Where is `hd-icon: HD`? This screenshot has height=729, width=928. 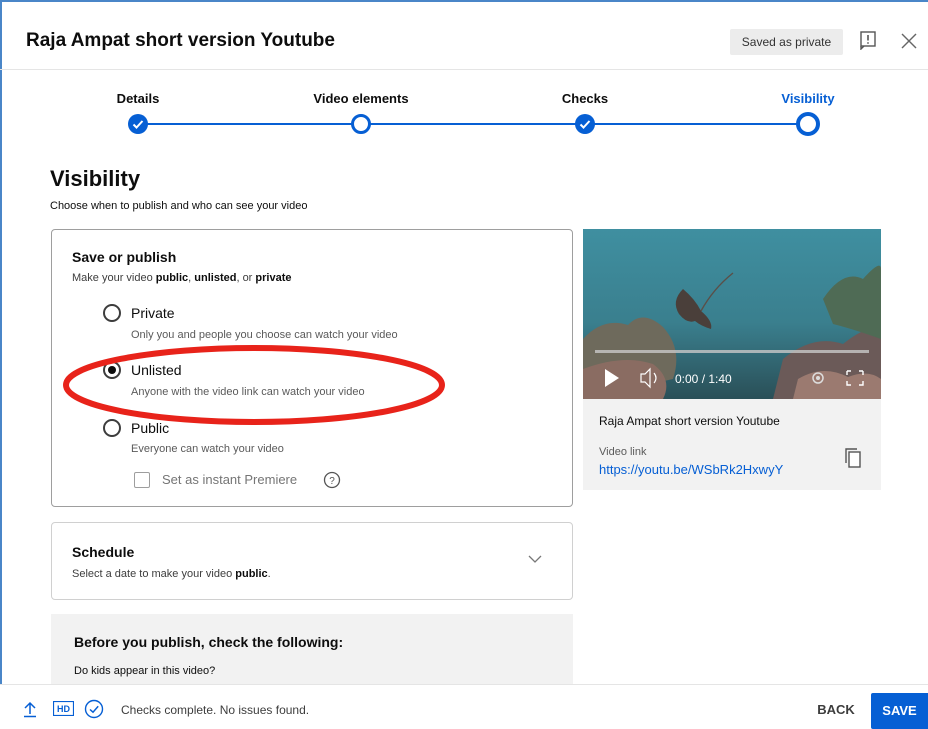
hd-icon: HD is located at coordinates (63, 708).